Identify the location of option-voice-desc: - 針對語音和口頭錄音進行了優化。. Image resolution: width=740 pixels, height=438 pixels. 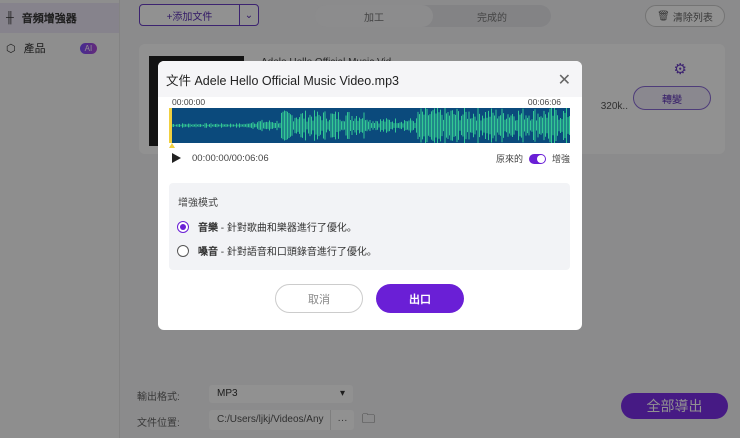
(297, 252).